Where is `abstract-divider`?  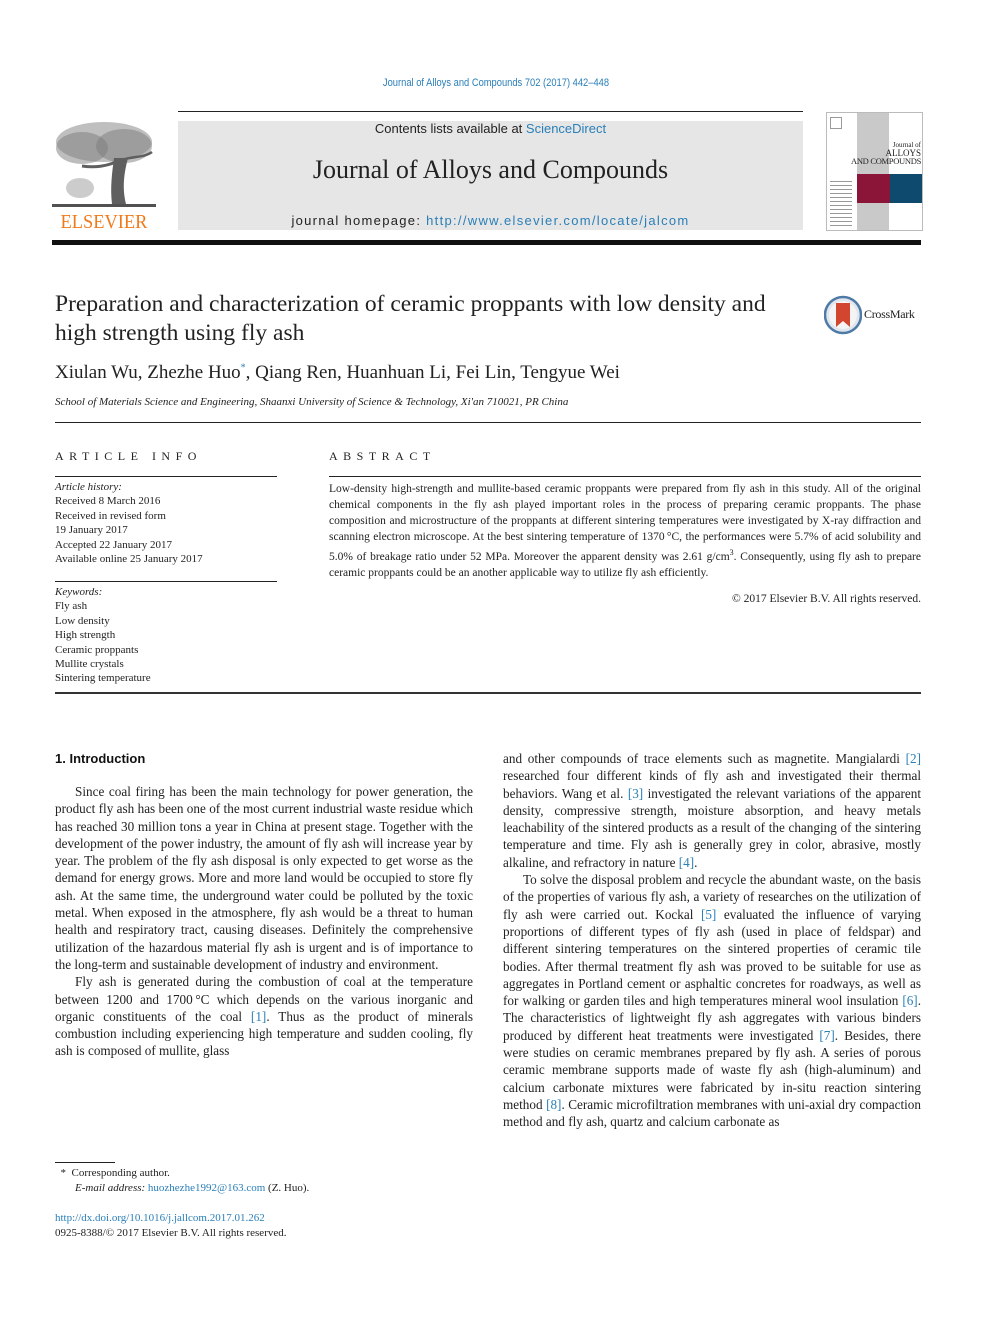 abstract-divider is located at coordinates (625, 476).